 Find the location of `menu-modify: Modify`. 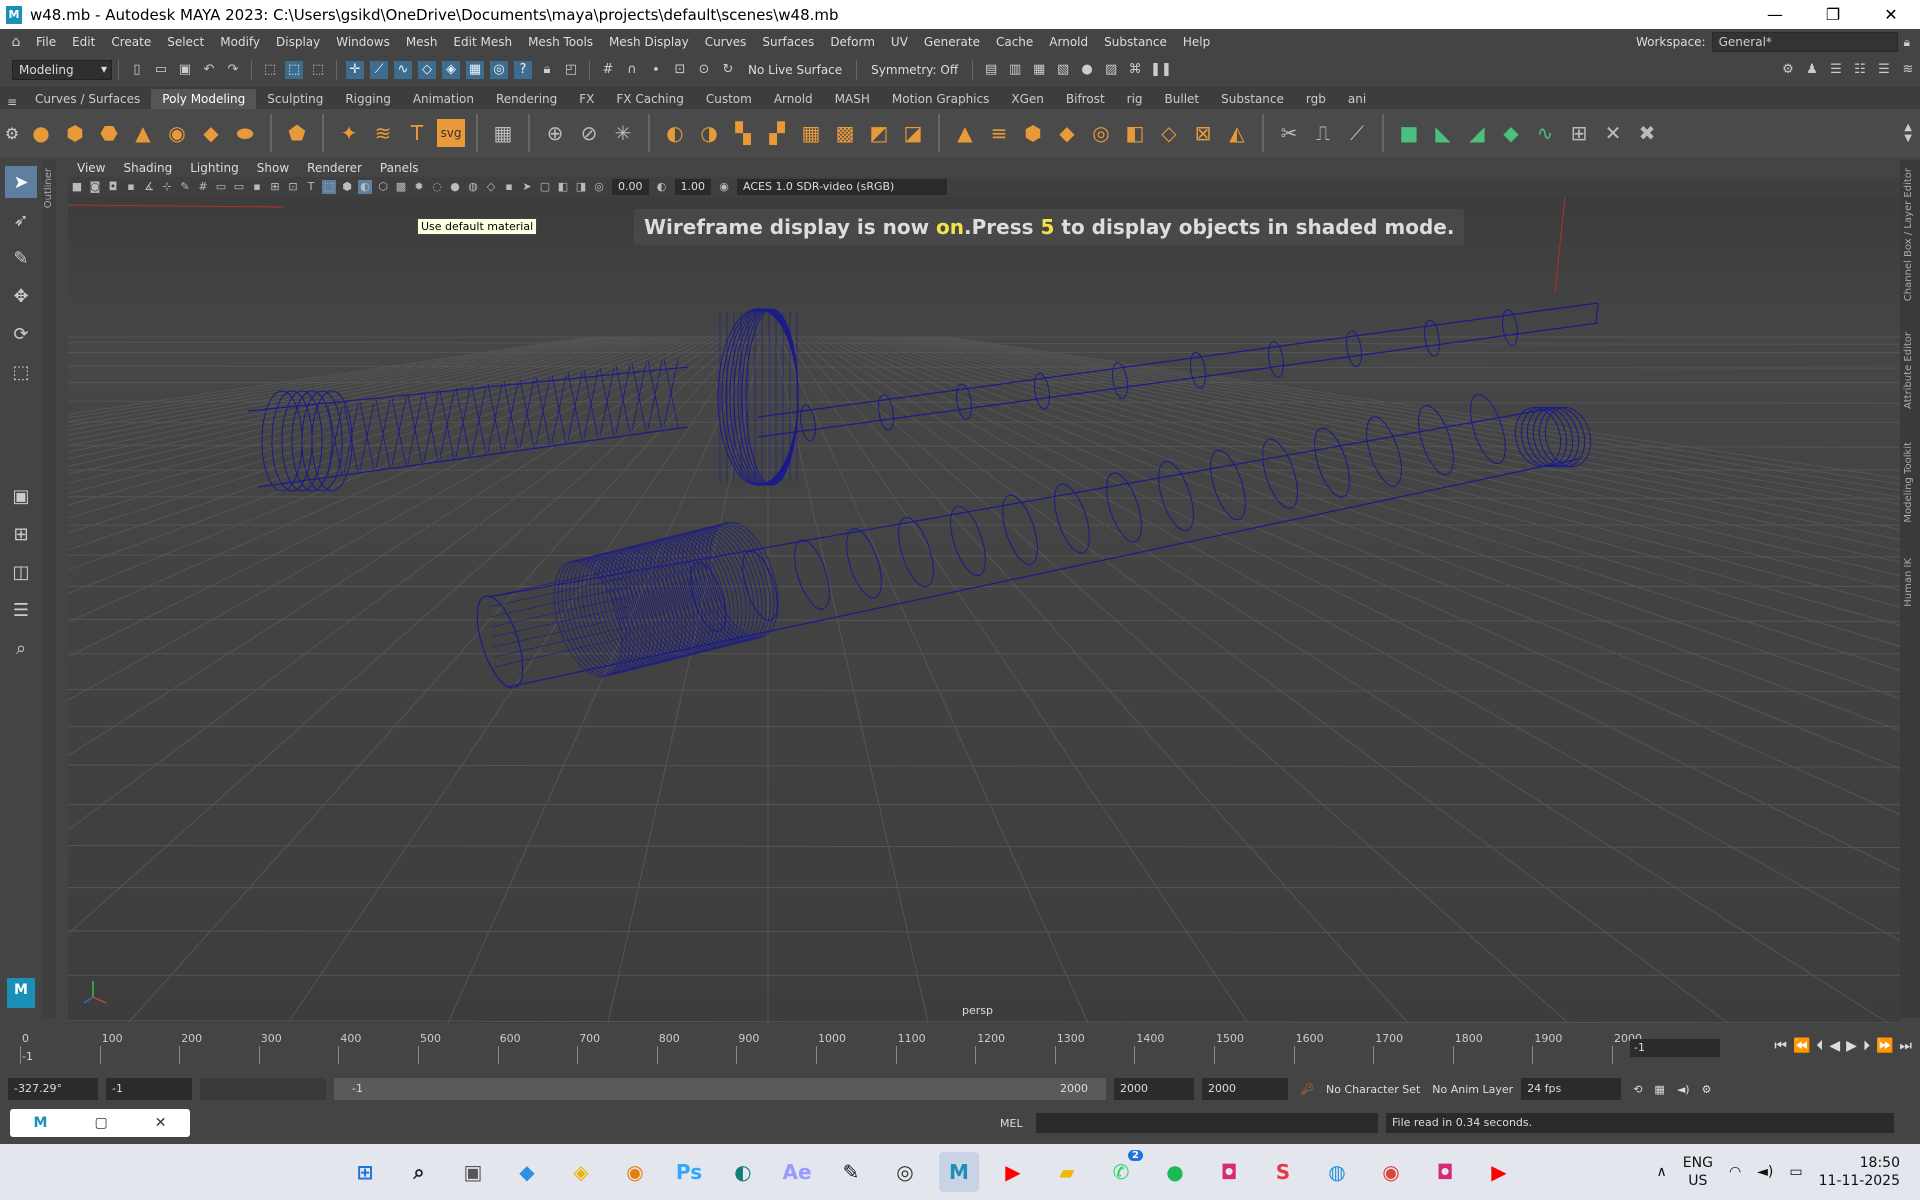

menu-modify: Modify is located at coordinates (240, 42).